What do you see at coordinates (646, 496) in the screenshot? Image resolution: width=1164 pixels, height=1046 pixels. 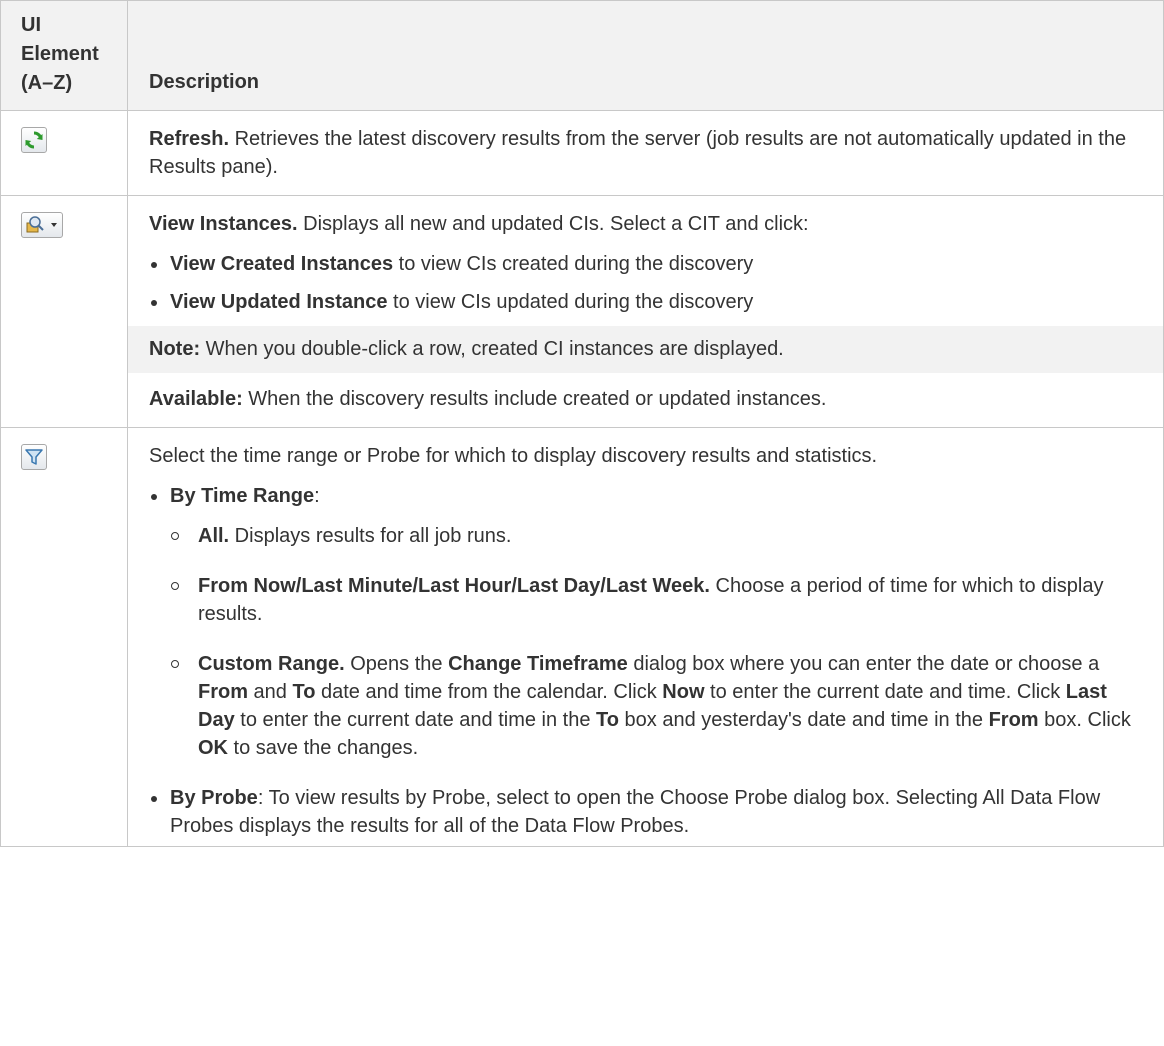 I see `list-item: By Time Range:` at bounding box center [646, 496].